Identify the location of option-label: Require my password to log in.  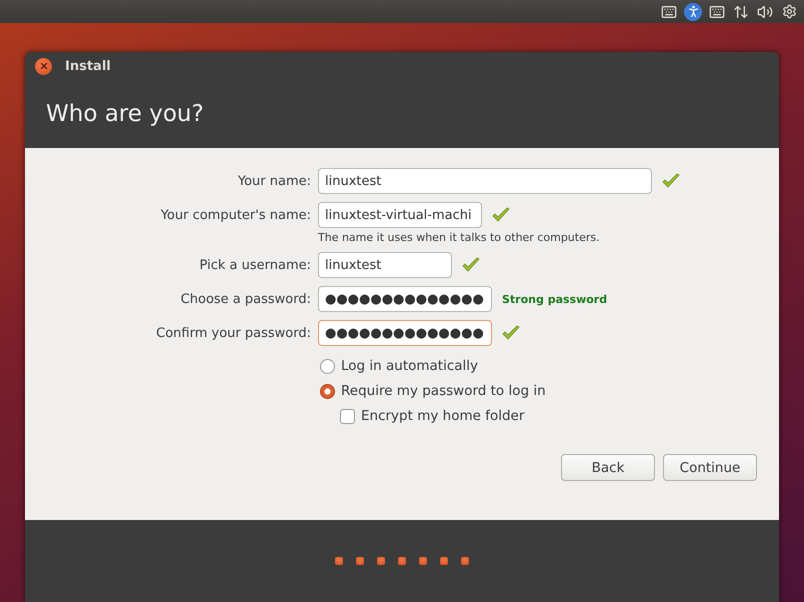
(443, 391).